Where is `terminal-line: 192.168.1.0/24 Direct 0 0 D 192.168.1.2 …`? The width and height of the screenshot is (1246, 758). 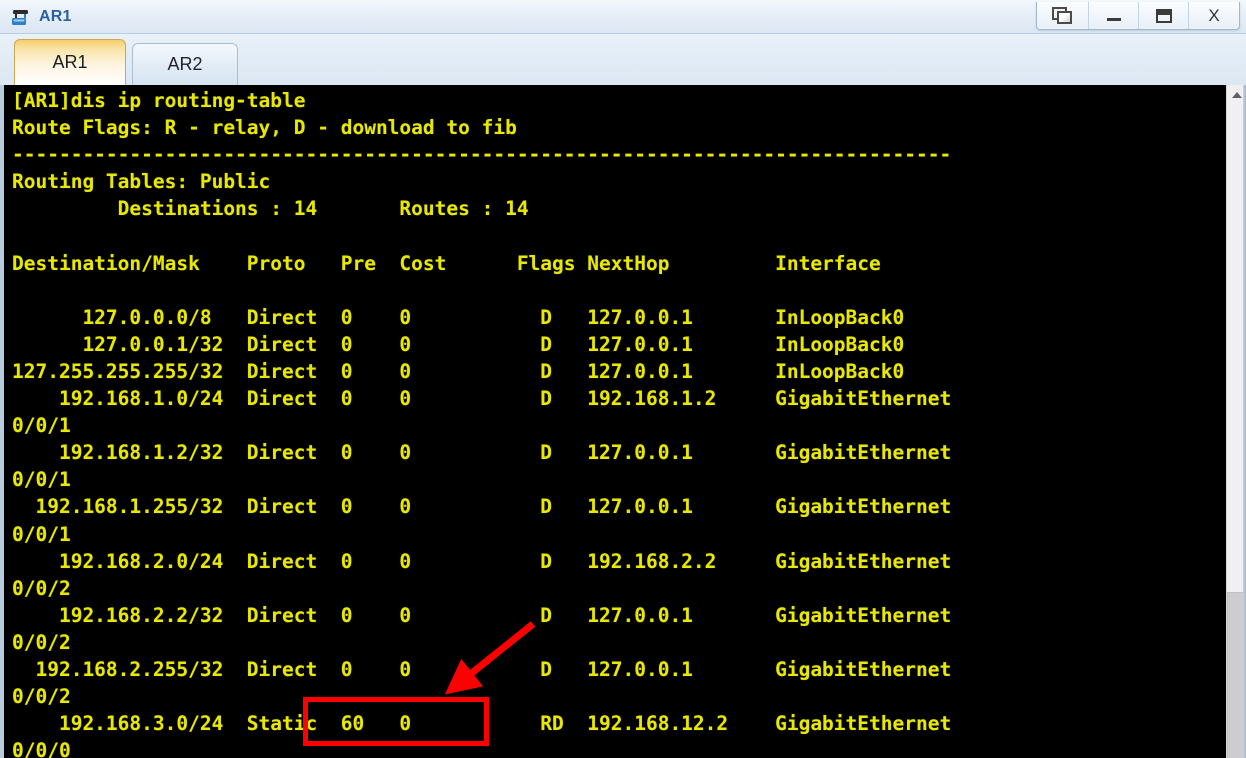 terminal-line: 192.168.1.0/24 Direct 0 0 D 192.168.1.2 … is located at coordinates (482, 399).